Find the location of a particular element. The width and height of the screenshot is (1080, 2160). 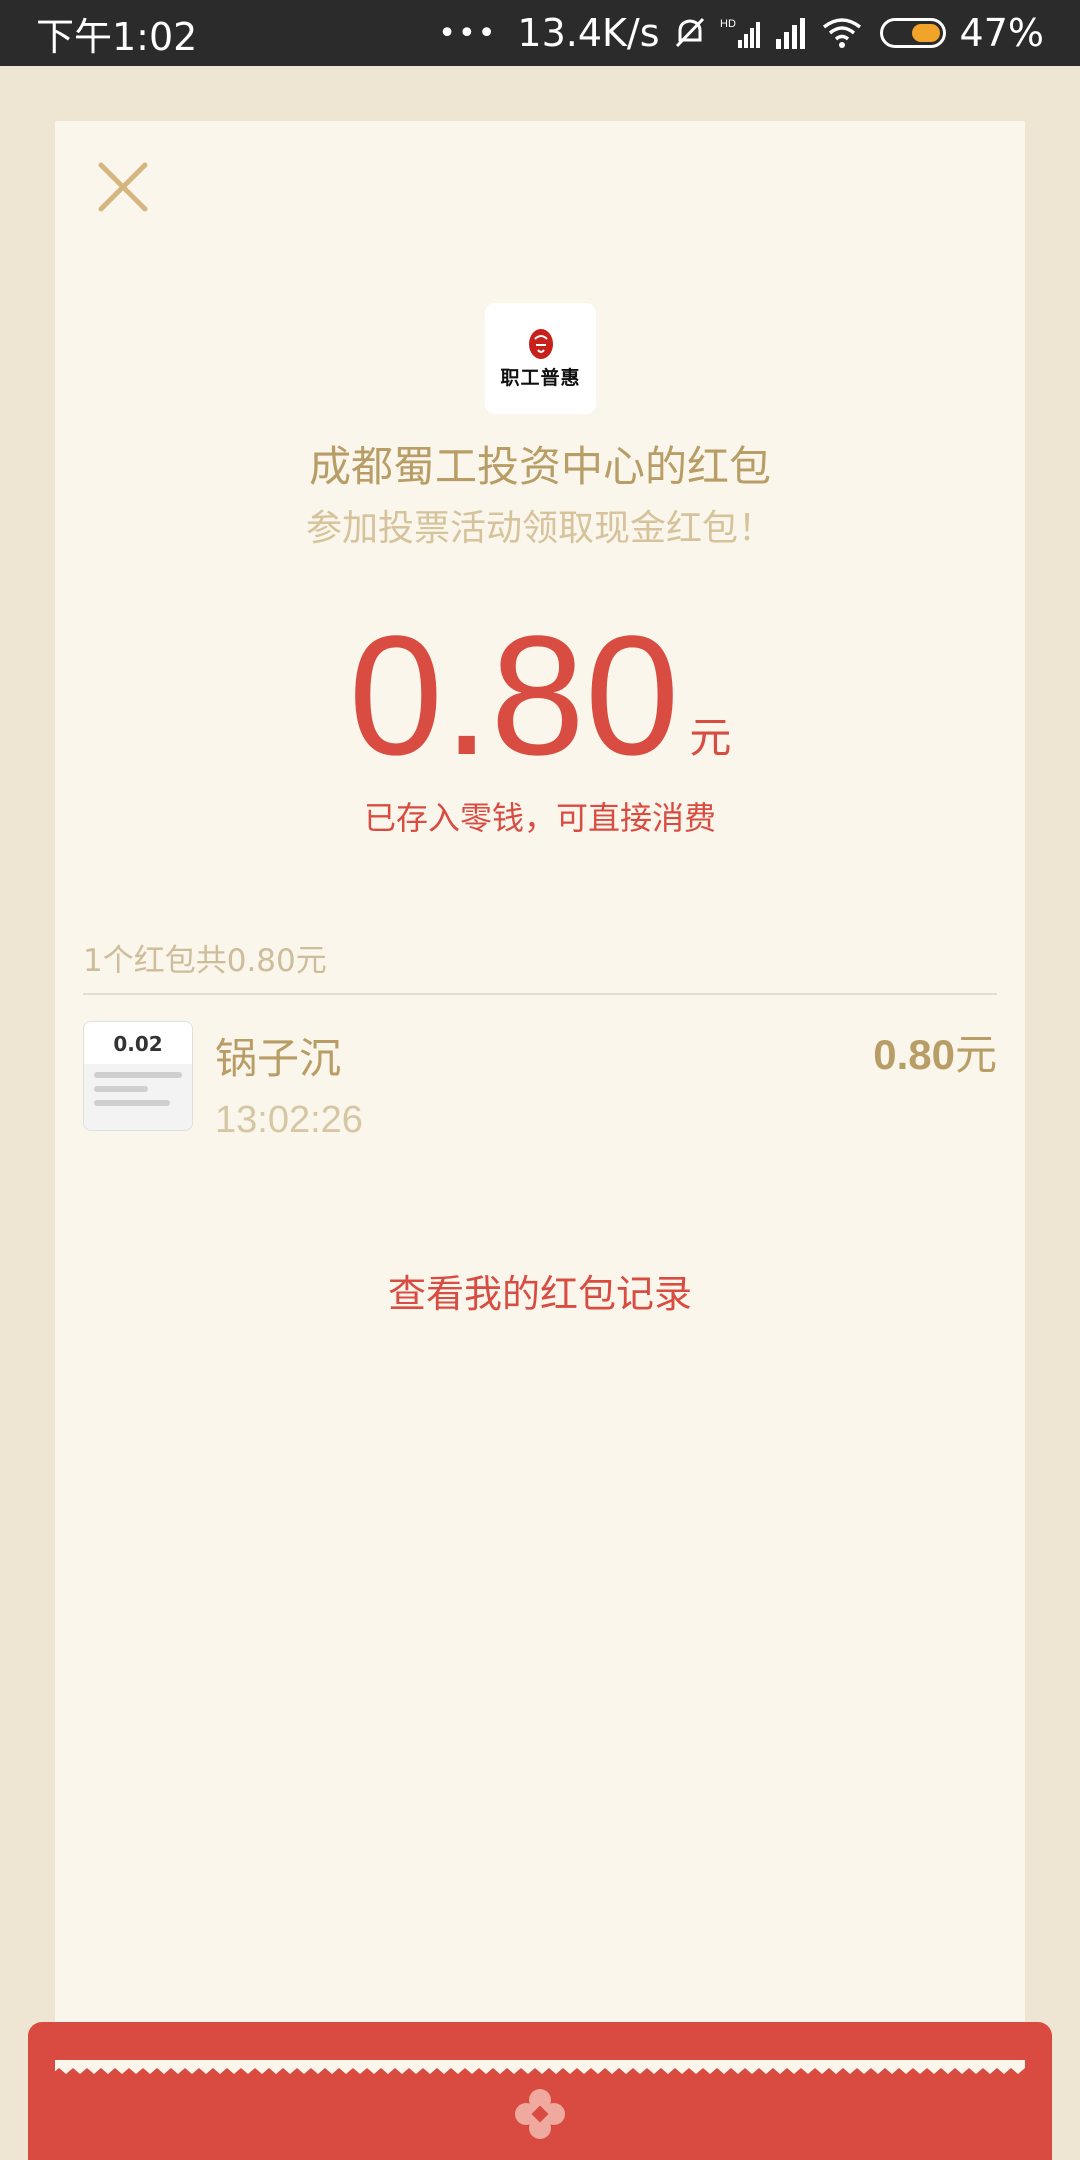

status-time: 下午1:02 is located at coordinates (117, 36).